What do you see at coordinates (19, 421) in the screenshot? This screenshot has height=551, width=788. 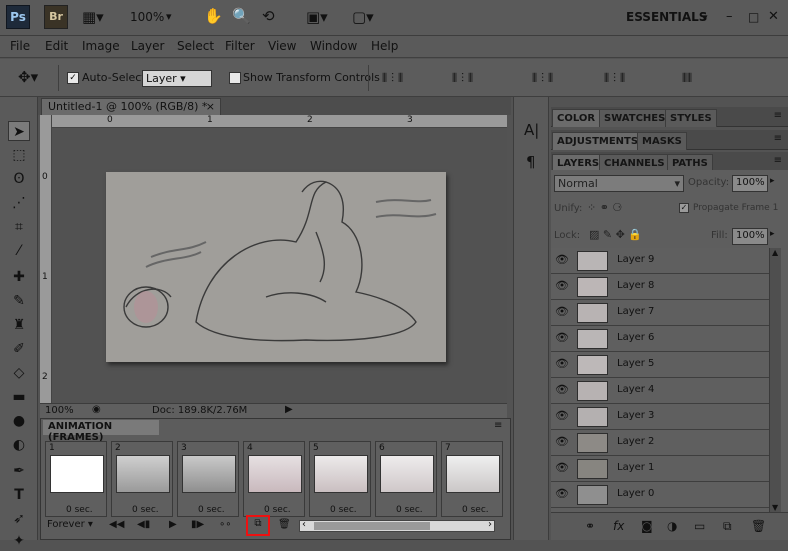 I see `blur-tool-icon: ●` at bounding box center [19, 421].